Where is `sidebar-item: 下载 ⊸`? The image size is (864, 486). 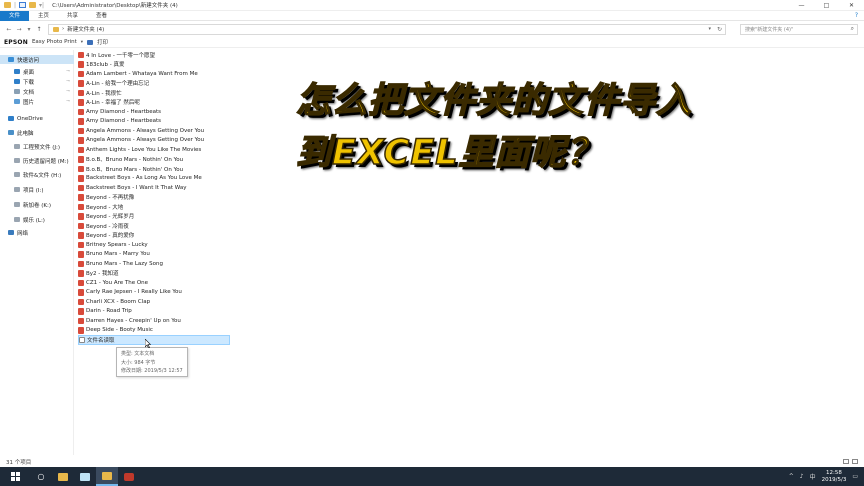 sidebar-item: 下载 ⊸ is located at coordinates (37, 81).